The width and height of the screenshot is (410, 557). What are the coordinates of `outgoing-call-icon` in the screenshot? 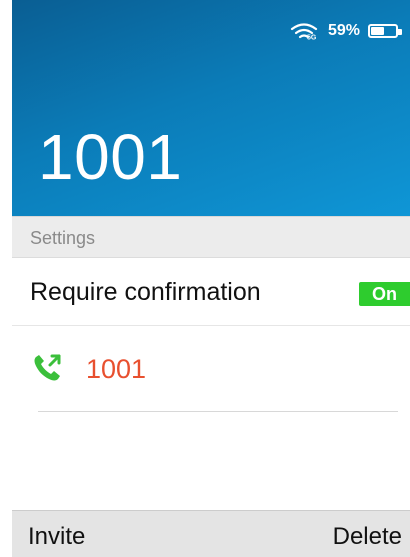 It's located at (47, 367).